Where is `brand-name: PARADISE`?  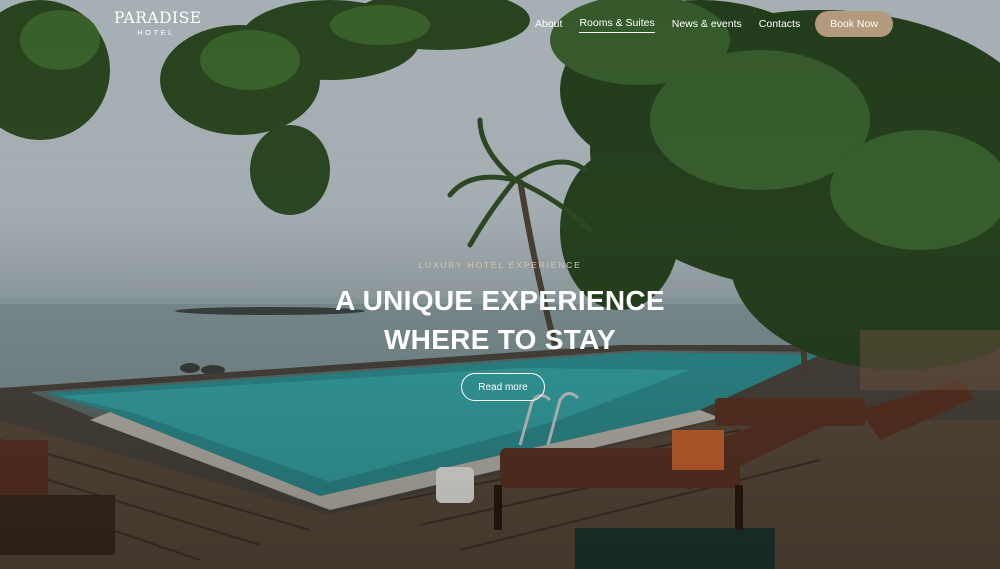
brand-name: PARADISE is located at coordinates (158, 18).